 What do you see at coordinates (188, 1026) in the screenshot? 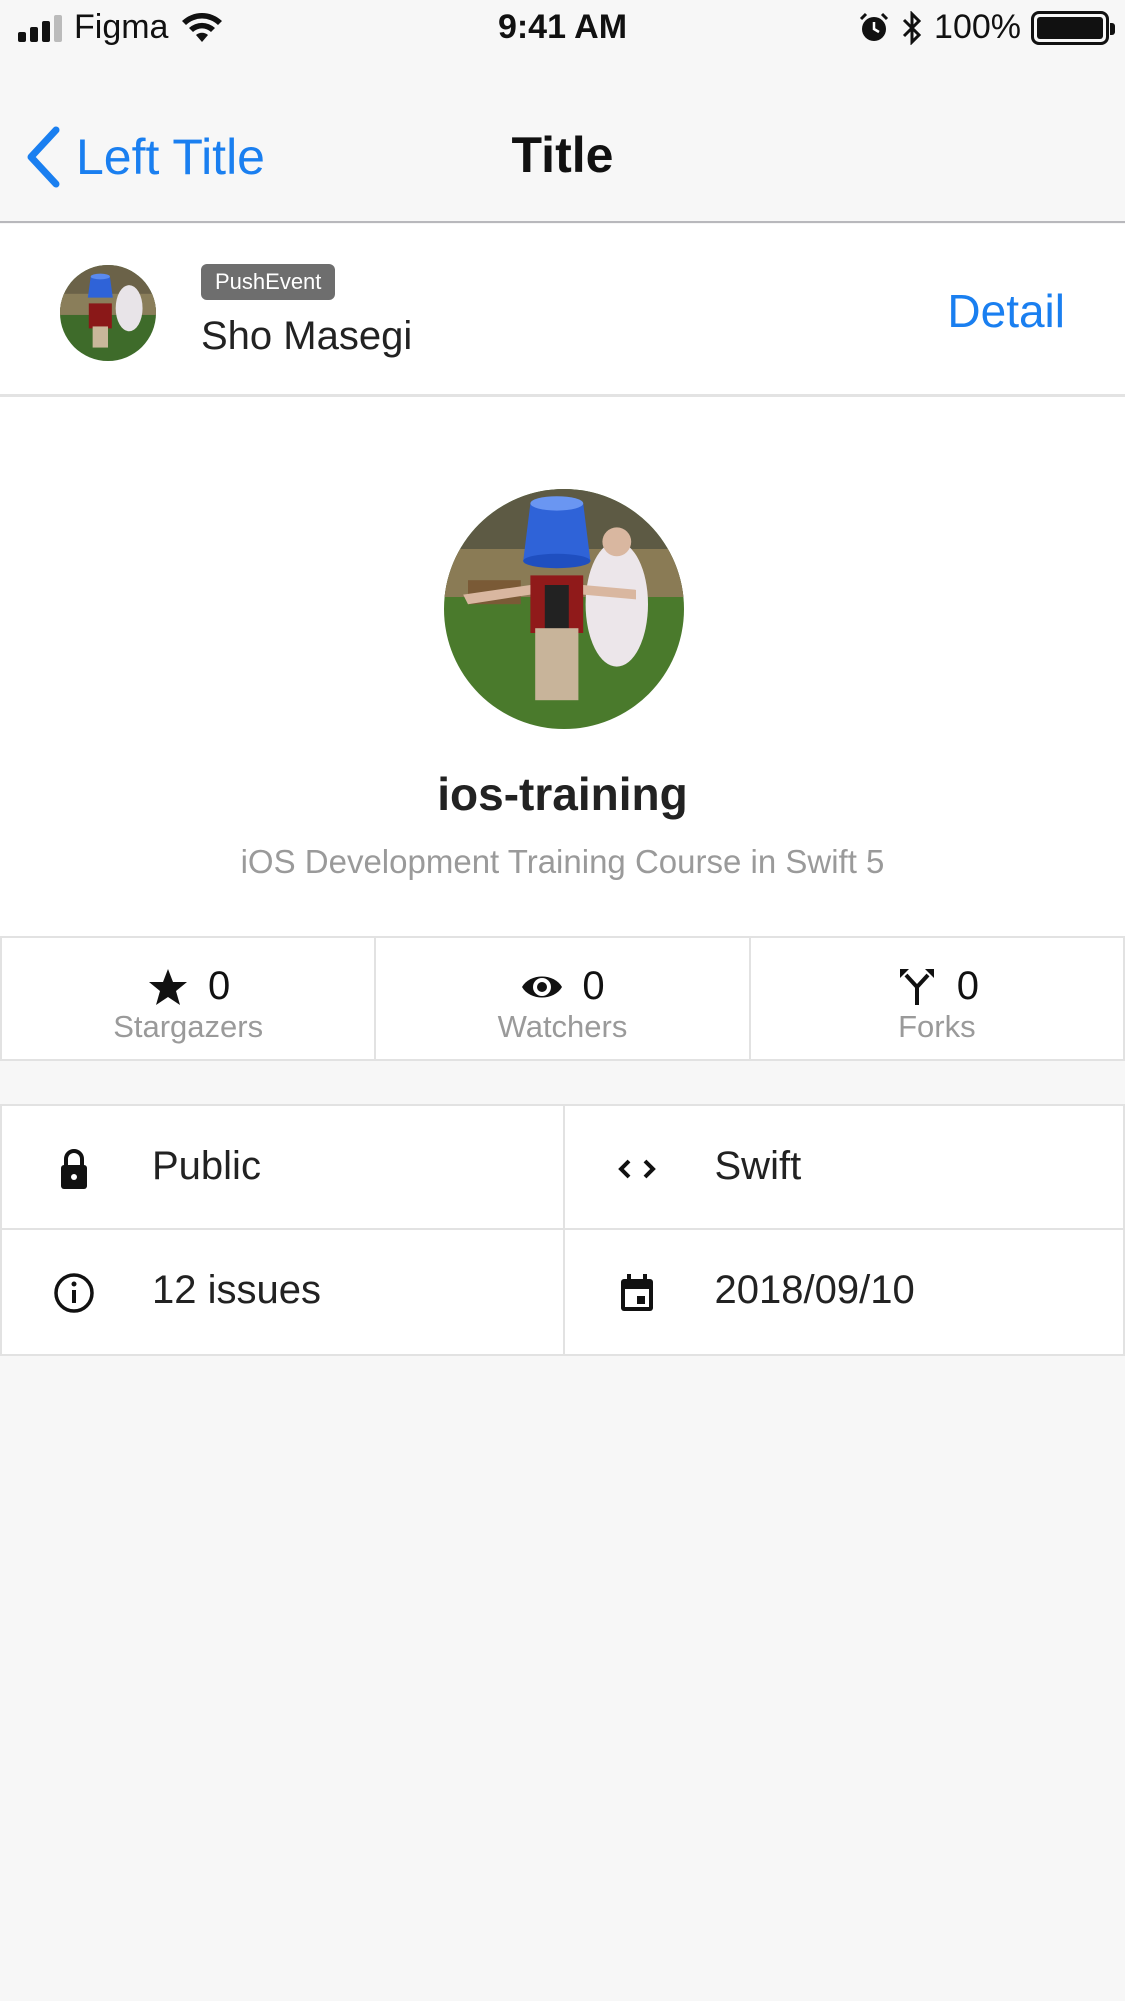
I see `stat-label: Stargazers` at bounding box center [188, 1026].